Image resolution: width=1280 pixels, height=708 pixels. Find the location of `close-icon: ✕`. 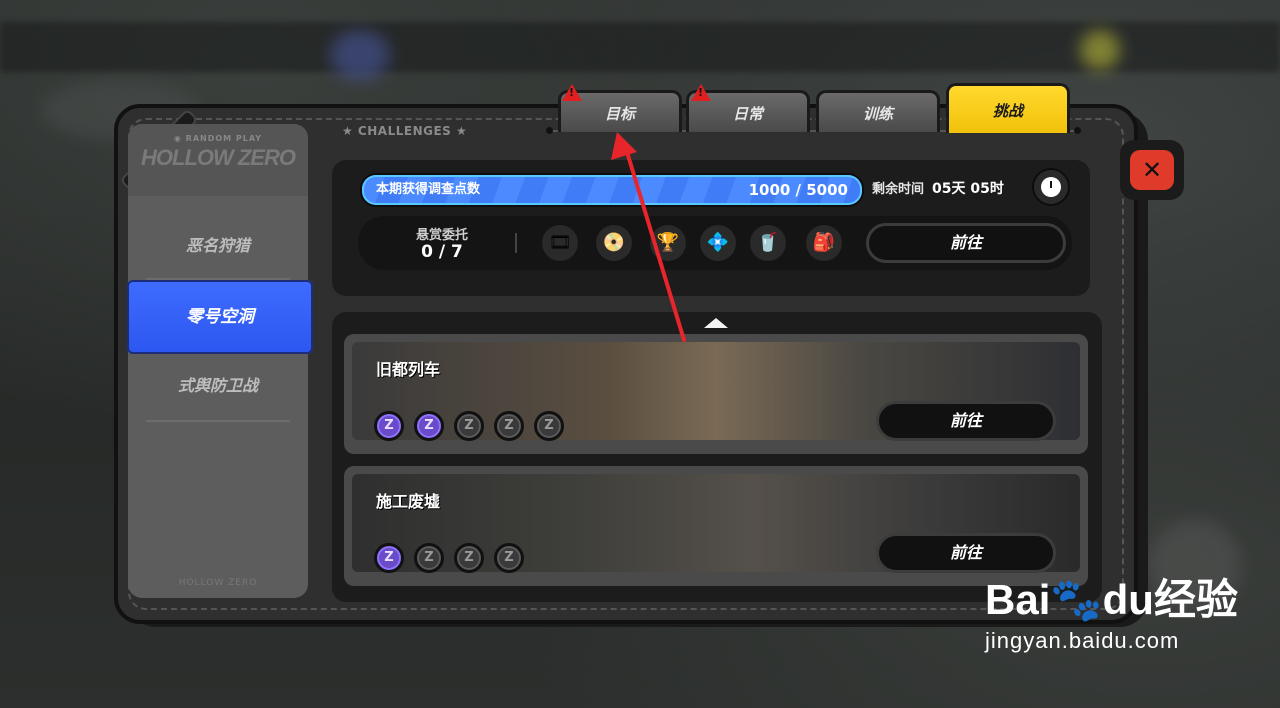

close-icon: ✕ is located at coordinates (1152, 170).